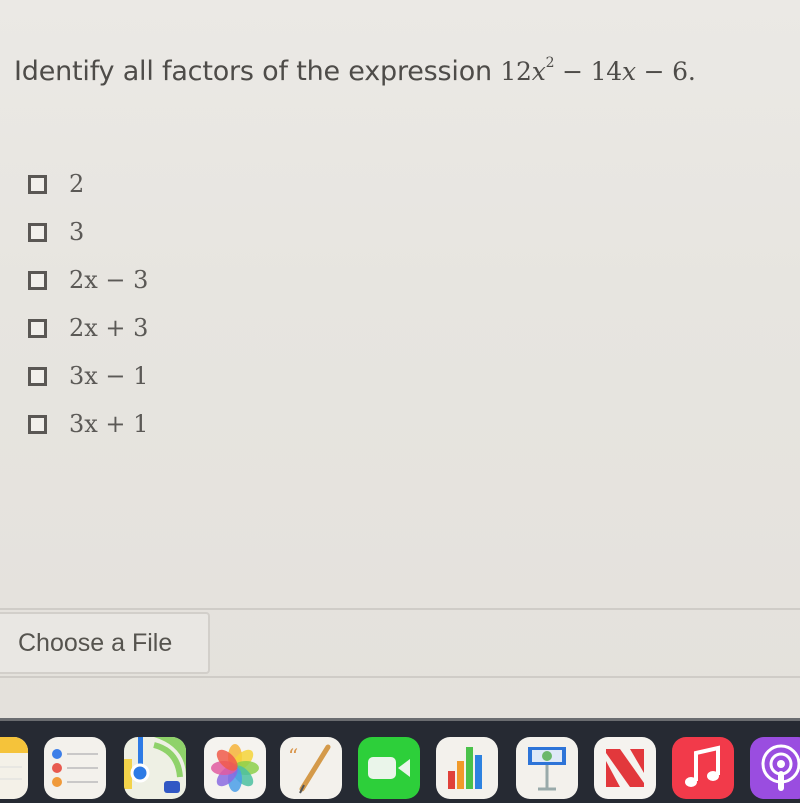 The height and width of the screenshot is (803, 800). I want to click on pages-icon: “, so click(311, 768).